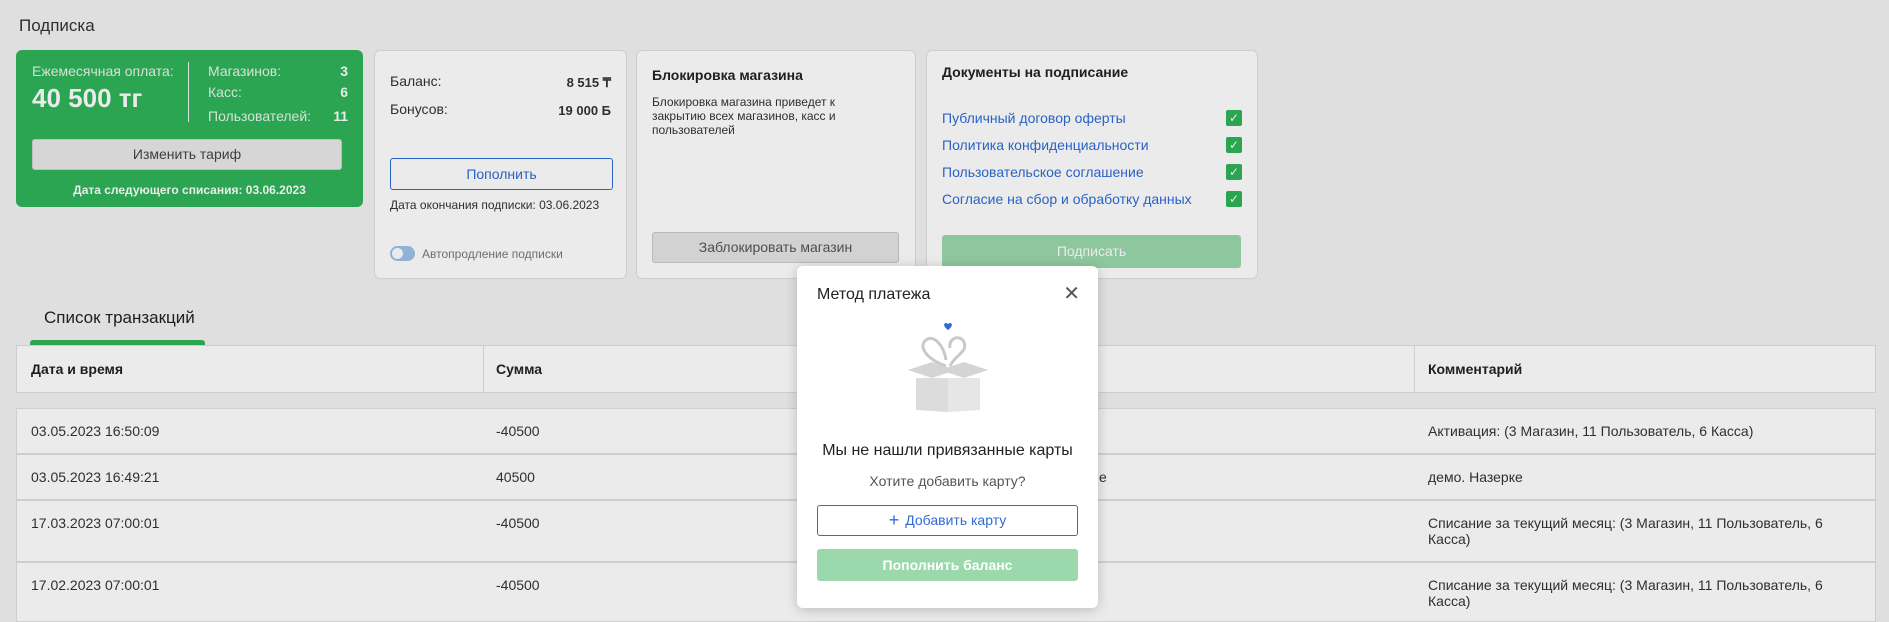  What do you see at coordinates (956, 520) in the screenshot?
I see `add-card-label: Добавить карту` at bounding box center [956, 520].